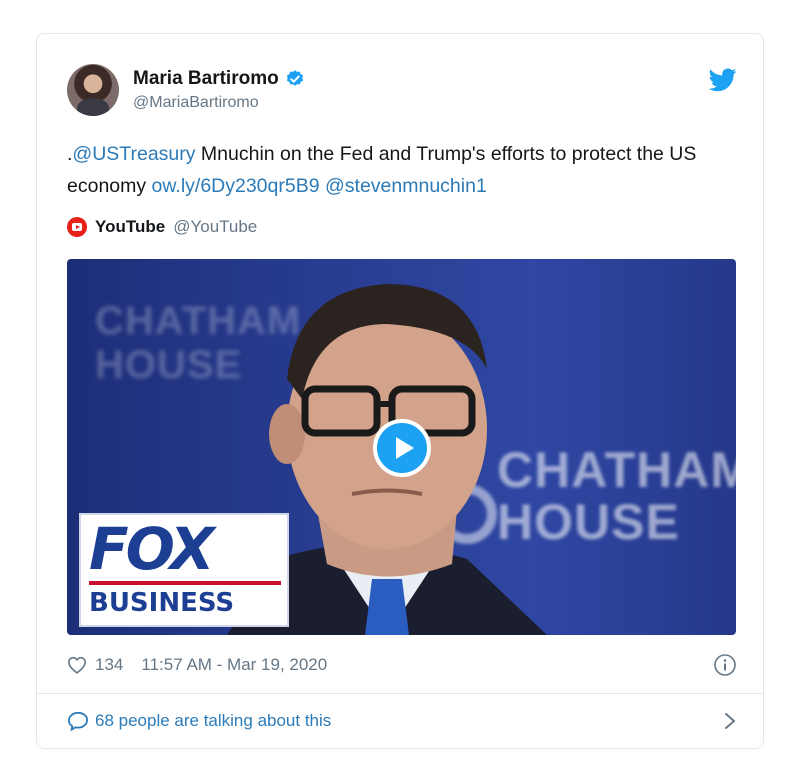 The height and width of the screenshot is (782, 800). What do you see at coordinates (402, 721) in the screenshot?
I see `conversation-link: 68 people are talking about this` at bounding box center [402, 721].